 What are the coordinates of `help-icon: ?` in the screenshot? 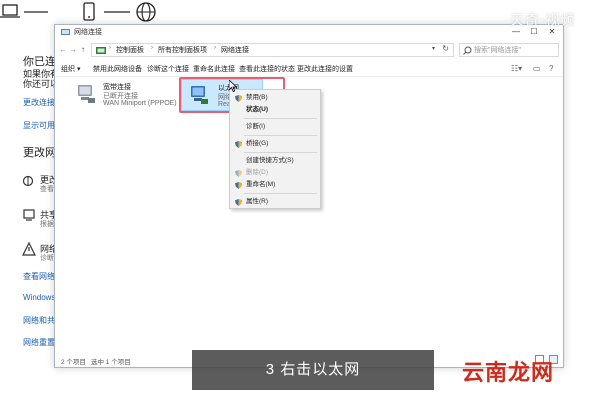 It's located at (551, 68).